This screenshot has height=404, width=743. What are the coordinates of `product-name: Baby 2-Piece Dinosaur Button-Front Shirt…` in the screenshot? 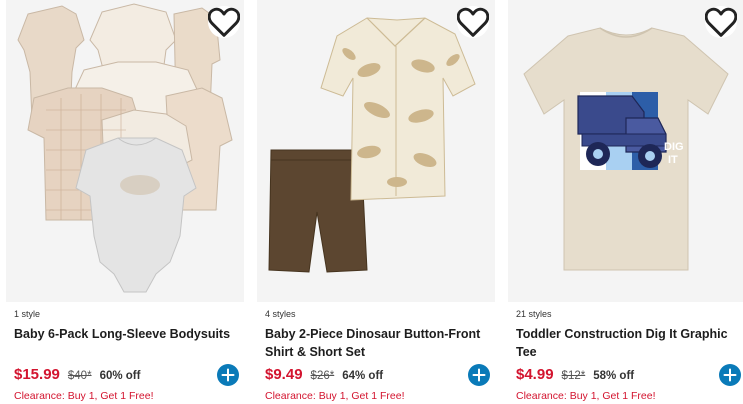 It's located at (379, 343).